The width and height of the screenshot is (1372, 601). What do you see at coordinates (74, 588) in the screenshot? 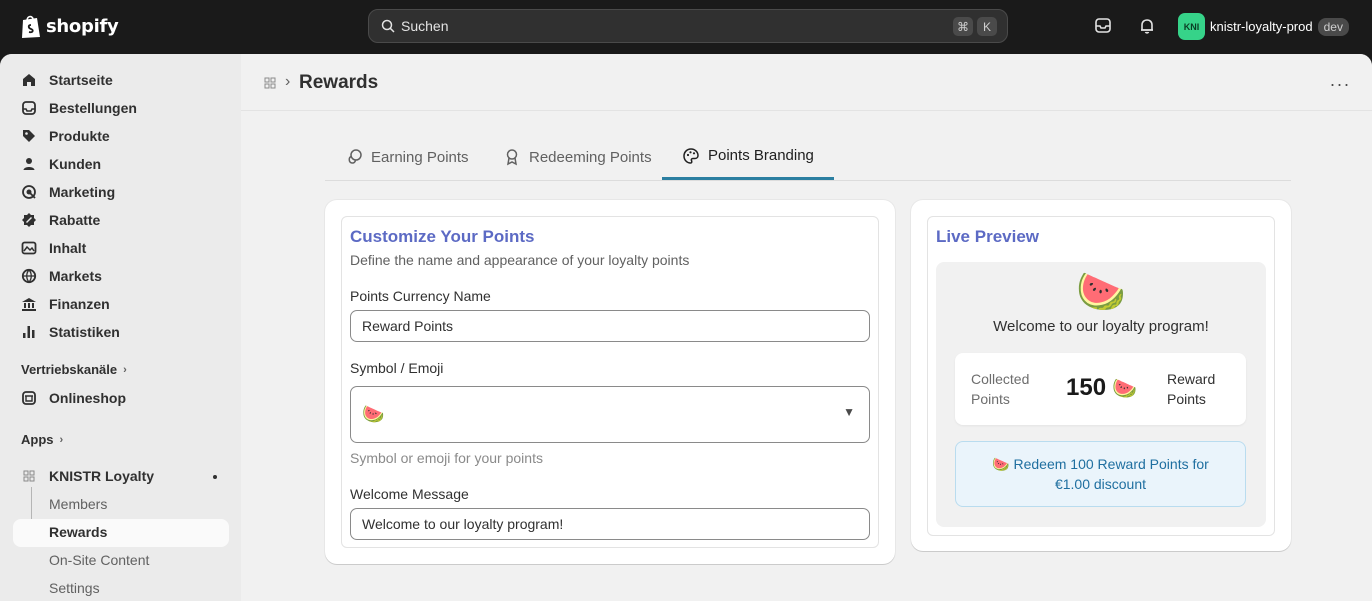
I see `sidebar-subitem-settings: Settings` at bounding box center [74, 588].